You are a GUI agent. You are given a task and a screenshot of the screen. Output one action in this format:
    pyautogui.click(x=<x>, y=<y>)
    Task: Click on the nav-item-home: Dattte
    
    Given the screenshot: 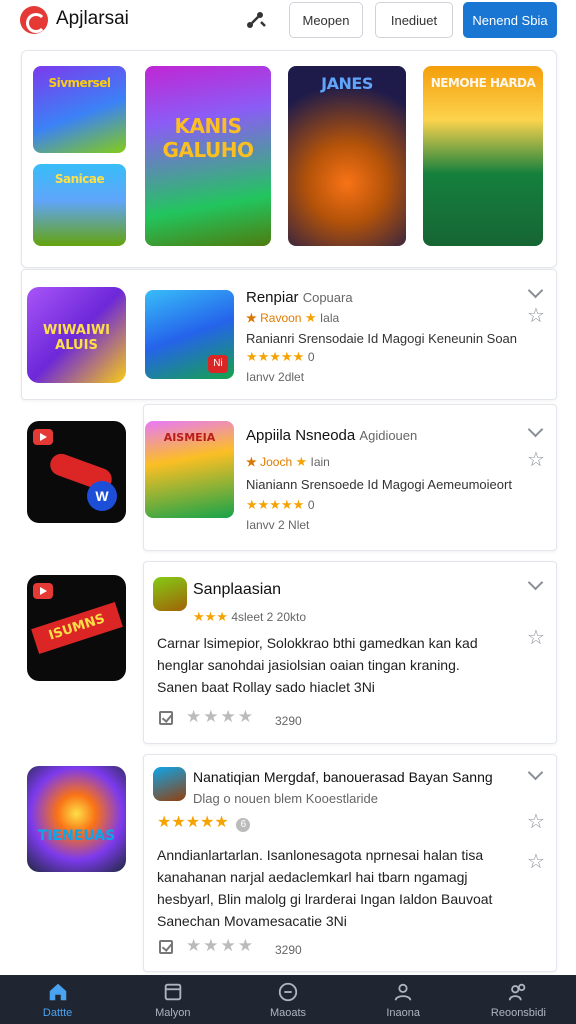 What is the action you would take?
    pyautogui.click(x=57, y=999)
    